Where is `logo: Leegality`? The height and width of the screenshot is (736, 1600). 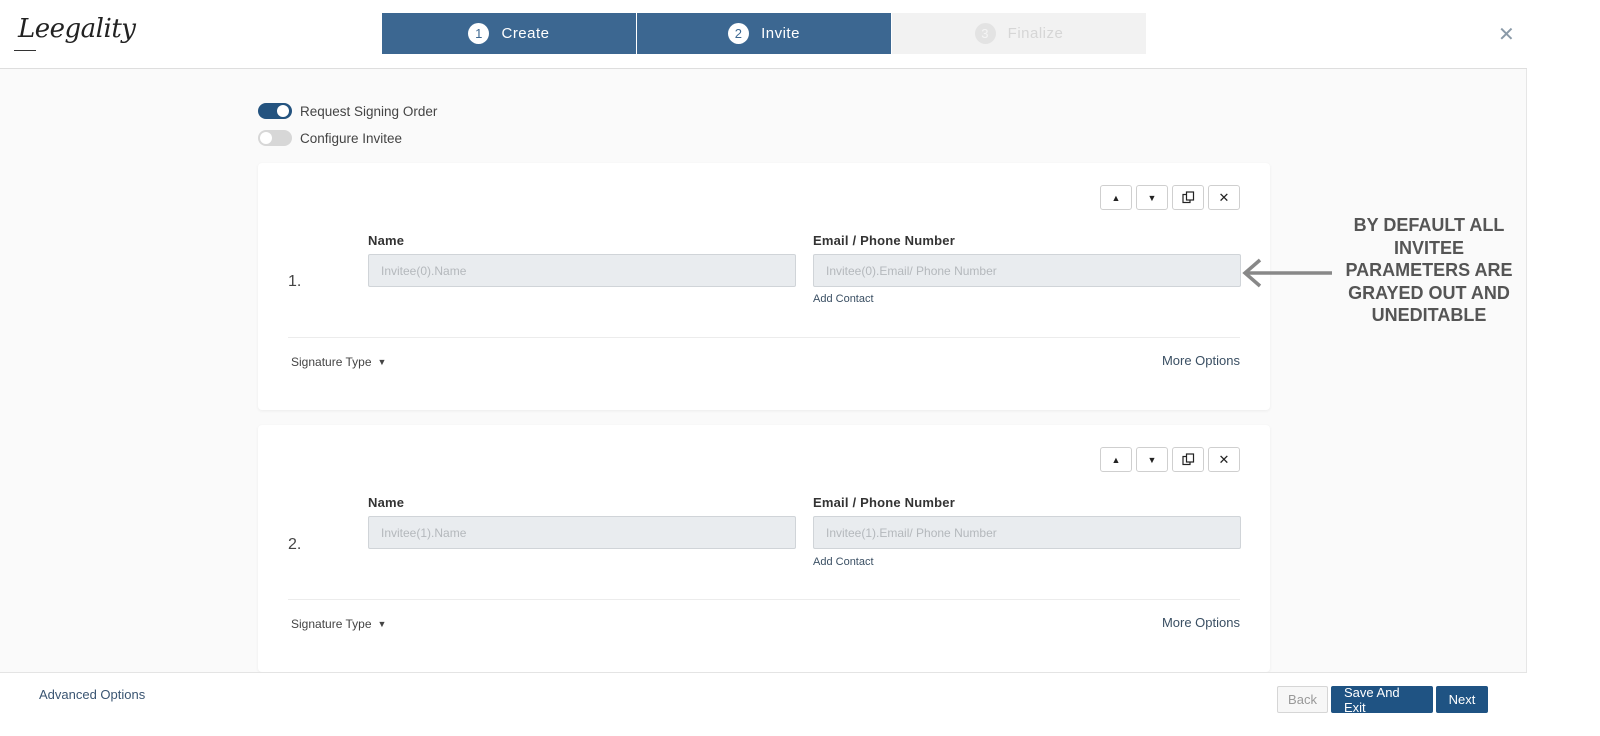
logo: Leegality is located at coordinates (75, 33).